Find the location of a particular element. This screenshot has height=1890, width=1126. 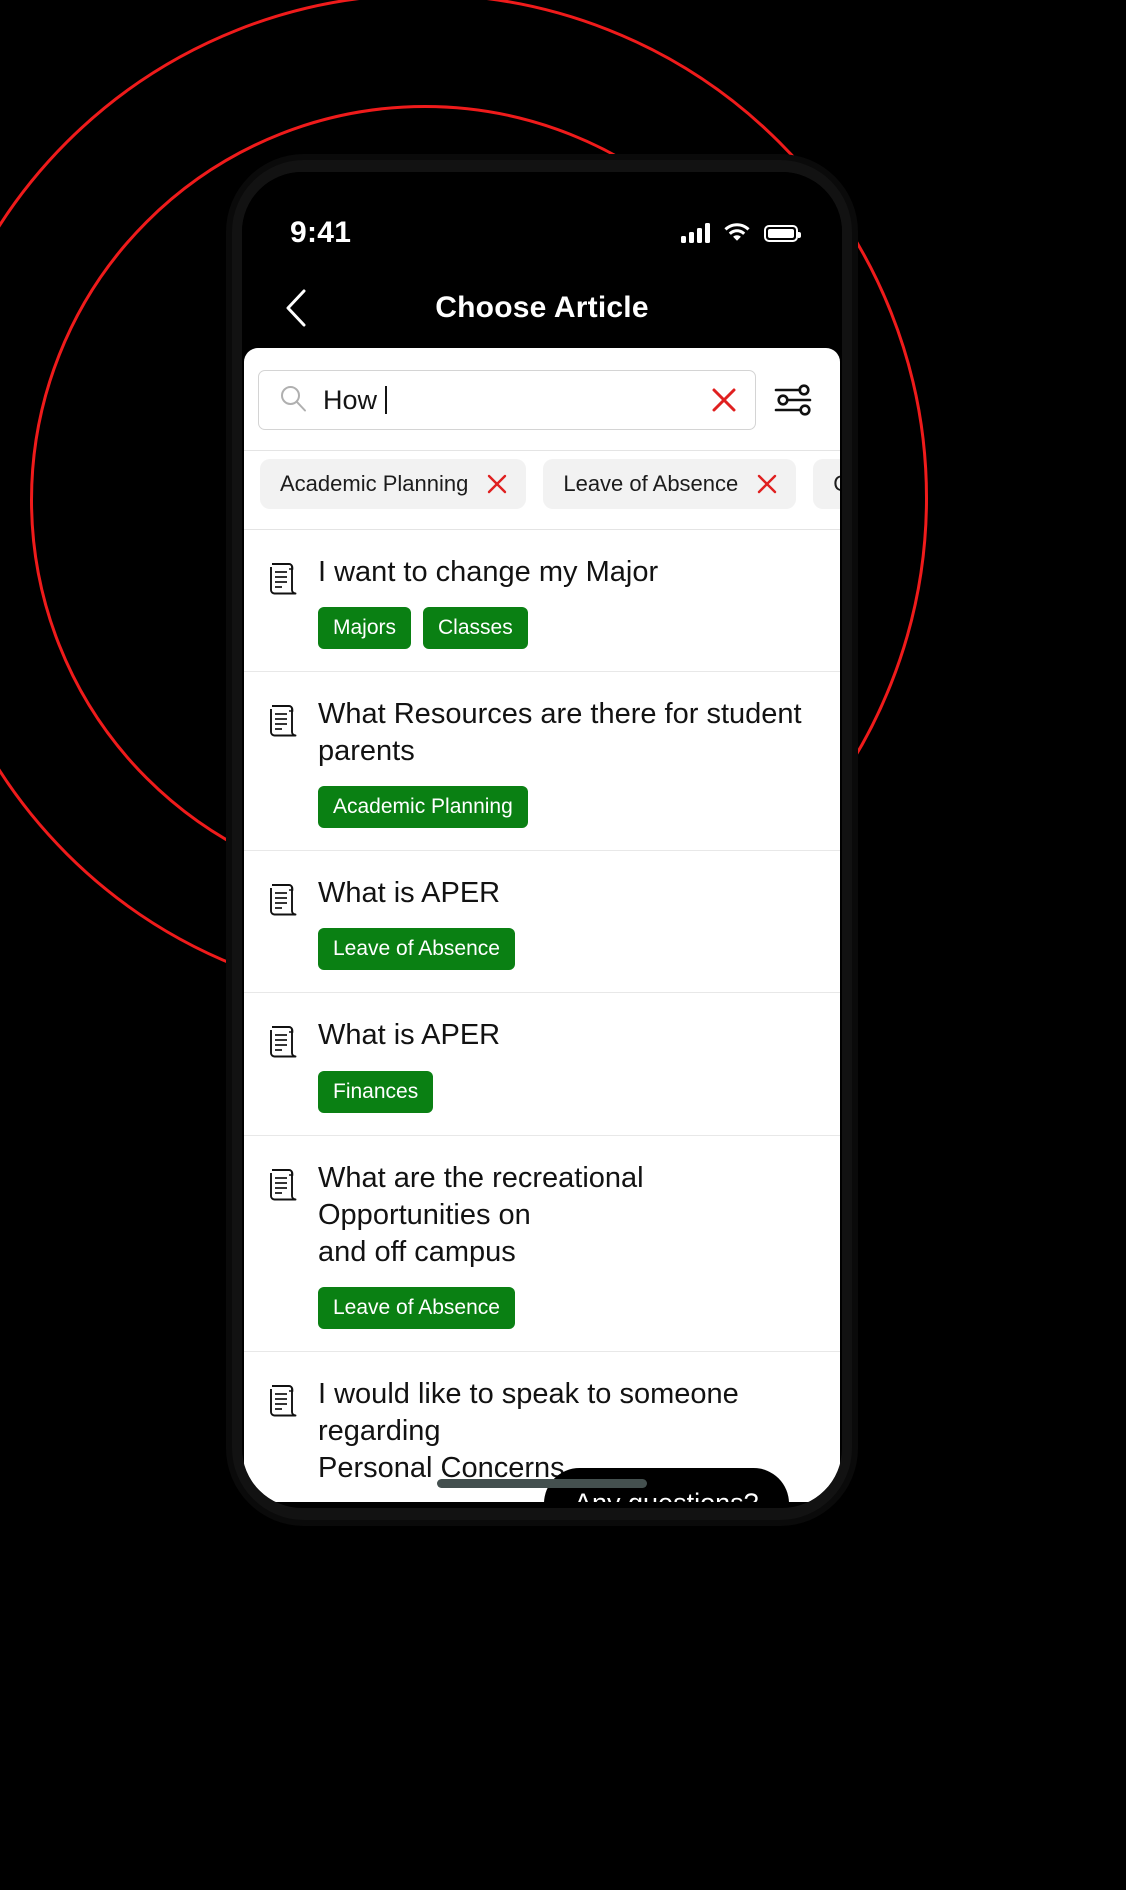

article-tags: Academic Planning is located at coordinates (567, 807).